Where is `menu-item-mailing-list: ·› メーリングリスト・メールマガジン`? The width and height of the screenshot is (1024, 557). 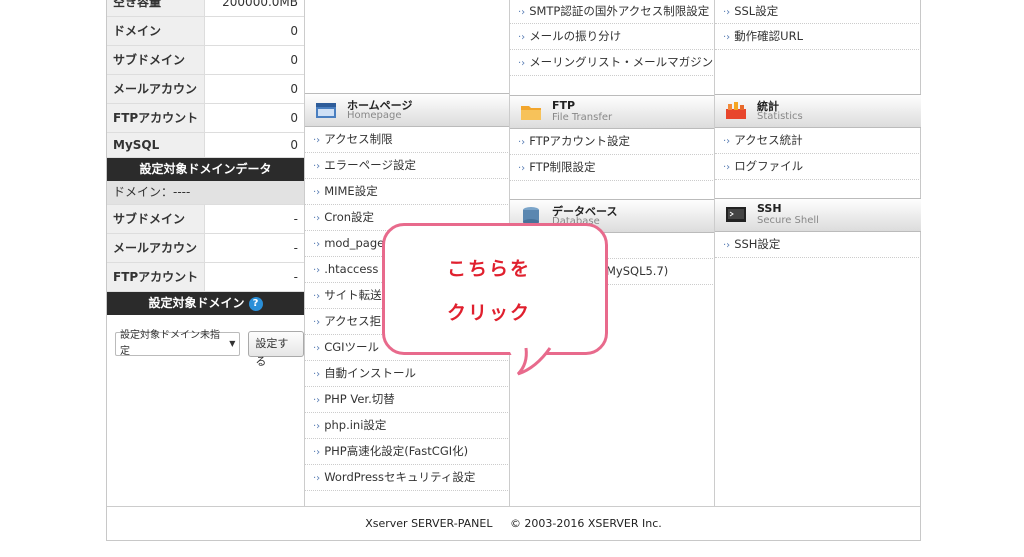 menu-item-mailing-list: ·› メーリングリスト・メールマガジン is located at coordinates (612, 63).